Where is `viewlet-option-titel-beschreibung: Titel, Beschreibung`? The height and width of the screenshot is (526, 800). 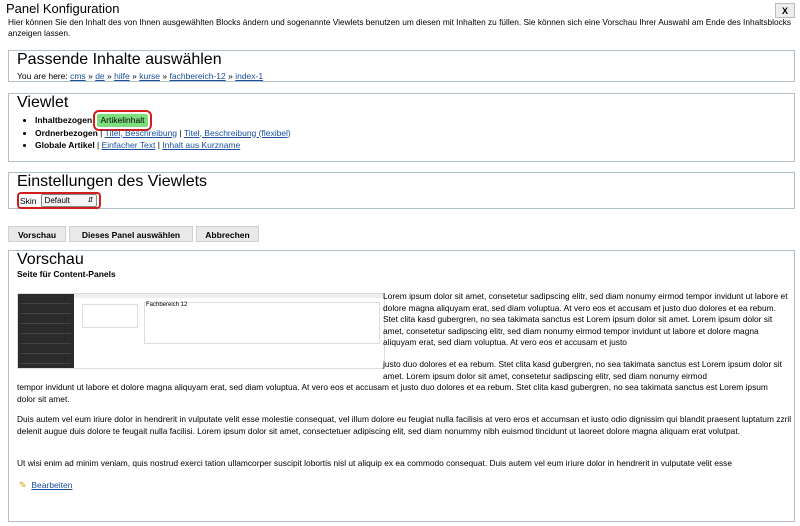
viewlet-option-titel-beschreibung: Titel, Beschreibung is located at coordinates (141, 133).